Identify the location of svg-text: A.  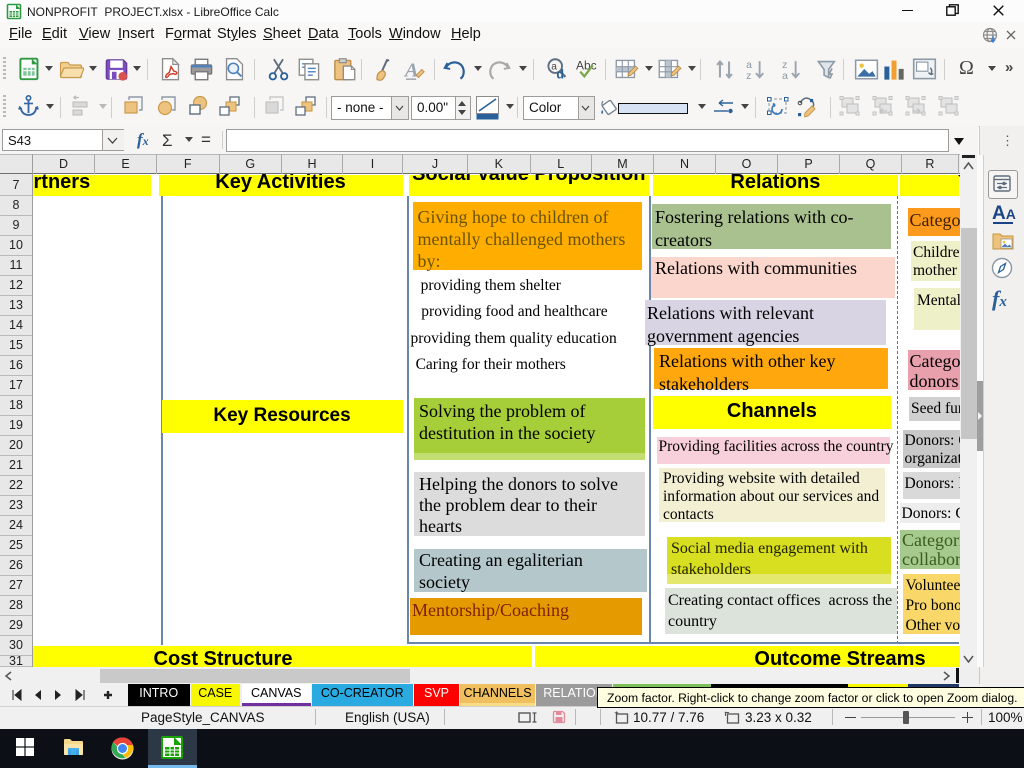
(411, 70).